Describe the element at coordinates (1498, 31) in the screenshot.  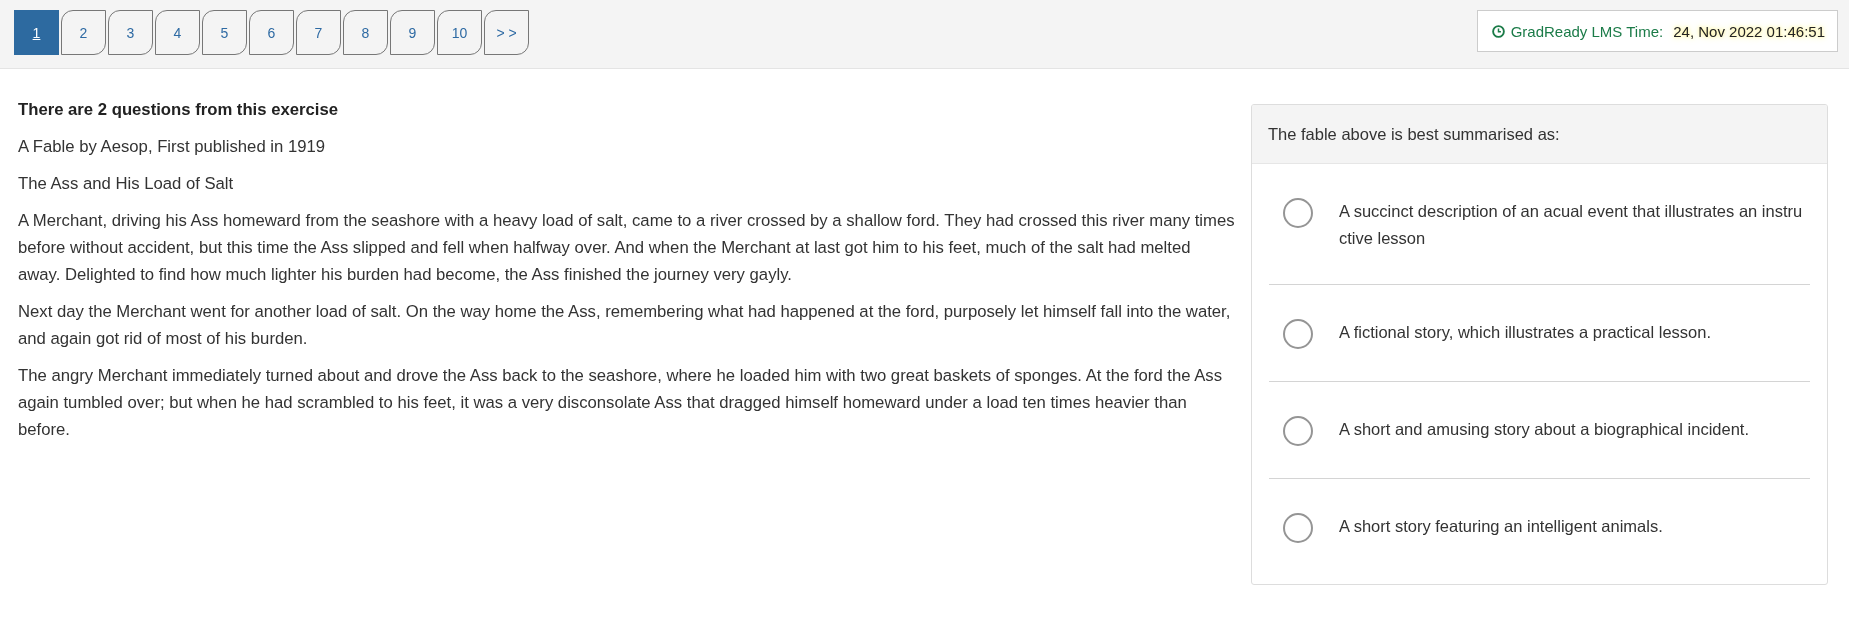
I see `clock-icon` at that location.